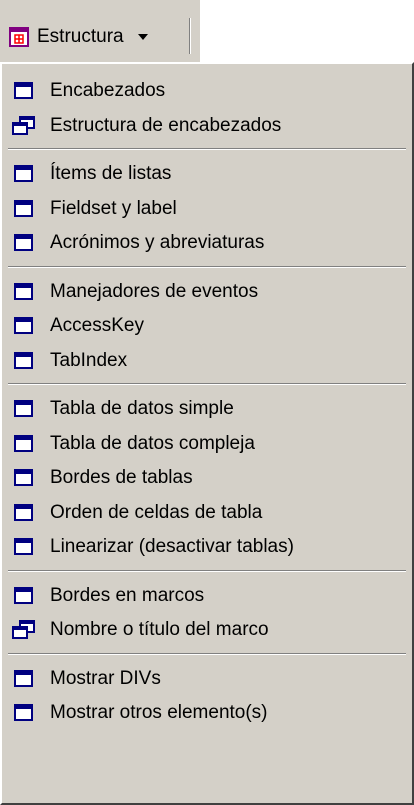  What do you see at coordinates (166, 125) in the screenshot?
I see `menu-item-label: Estructura de encabezados` at bounding box center [166, 125].